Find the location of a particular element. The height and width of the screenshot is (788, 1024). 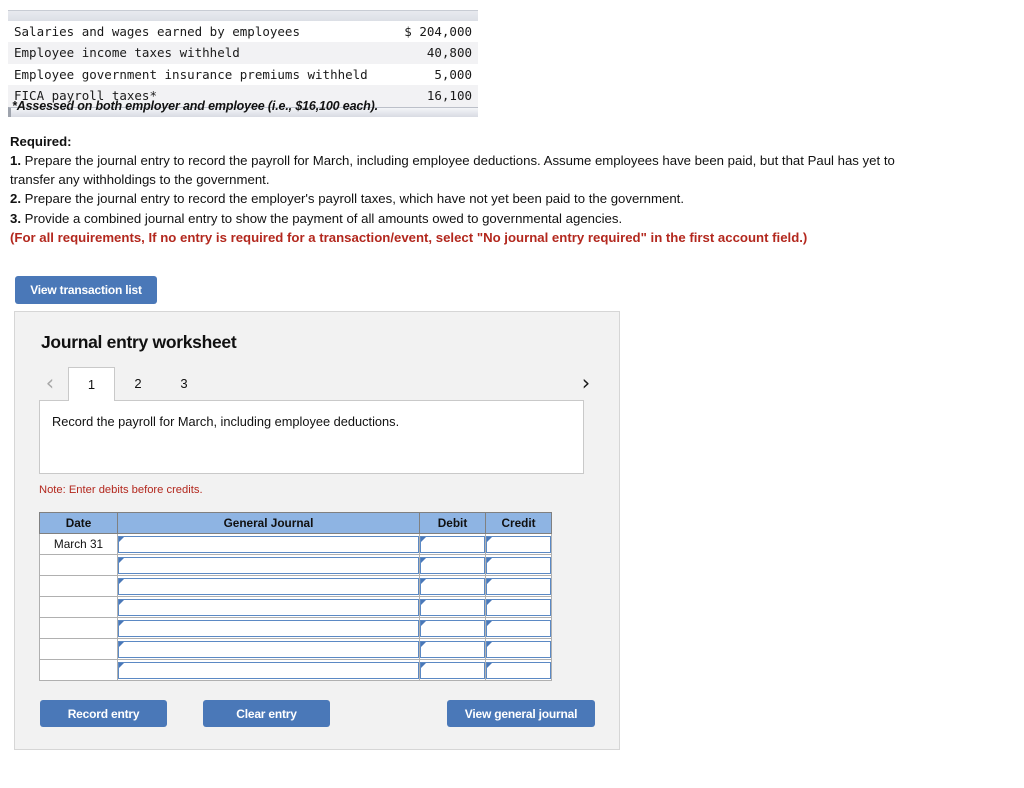

worksheet-title: Journal entry worksheet is located at coordinates (139, 342).